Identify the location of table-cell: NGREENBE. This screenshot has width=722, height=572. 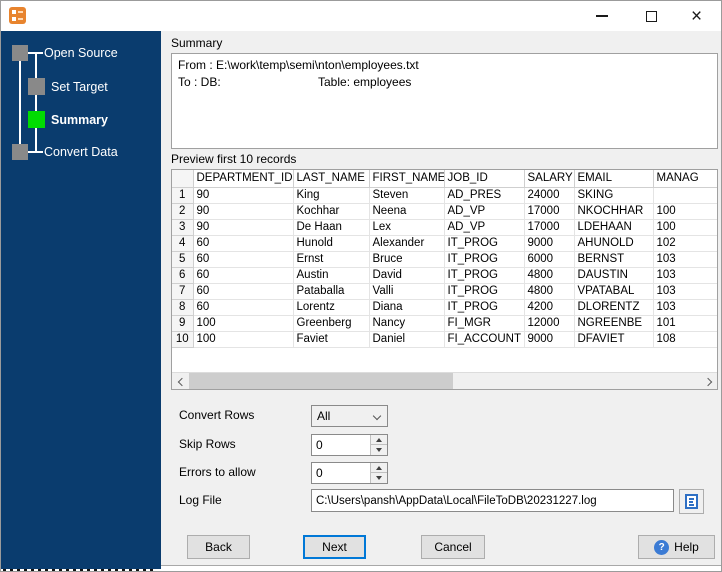
(614, 323).